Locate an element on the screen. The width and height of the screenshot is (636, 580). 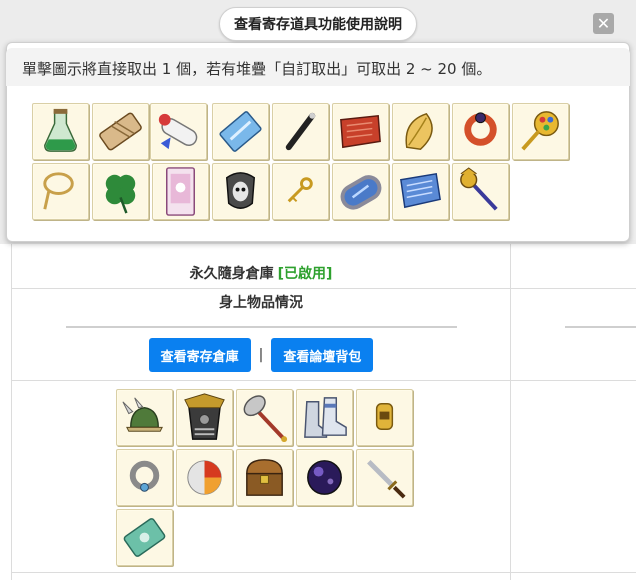
red-orb-icon is located at coordinates (204, 477).